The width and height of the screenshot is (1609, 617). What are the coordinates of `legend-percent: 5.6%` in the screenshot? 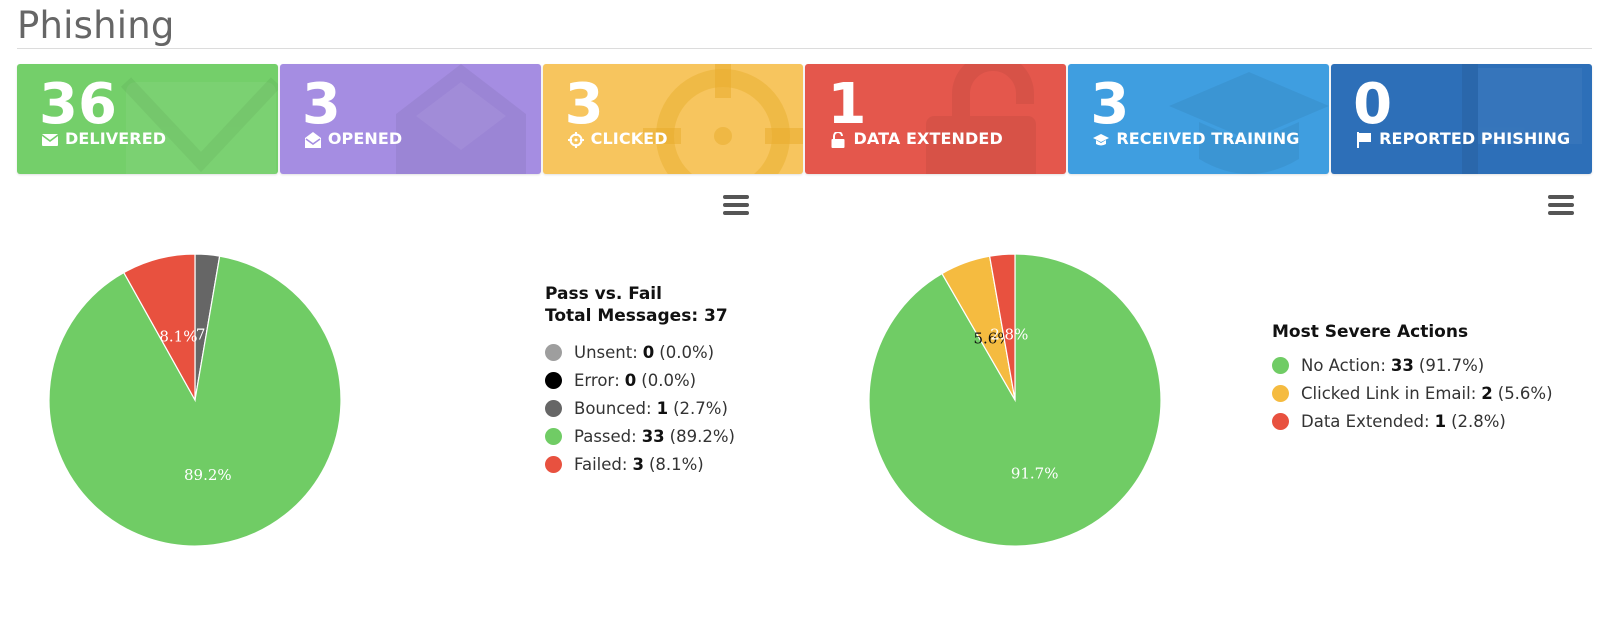 It's located at (1525, 393).